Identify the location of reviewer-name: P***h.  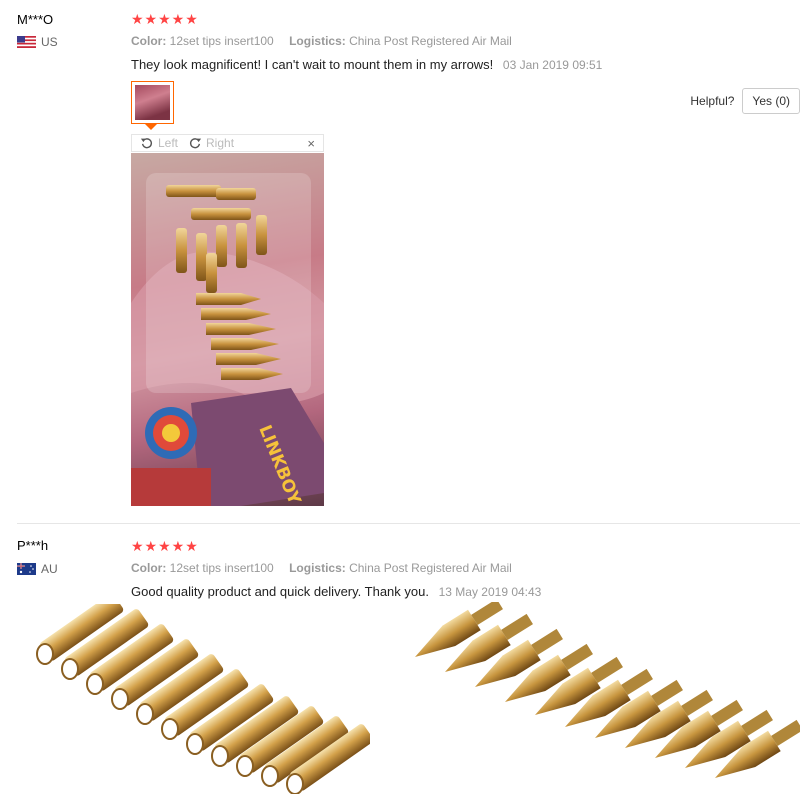
(33, 545).